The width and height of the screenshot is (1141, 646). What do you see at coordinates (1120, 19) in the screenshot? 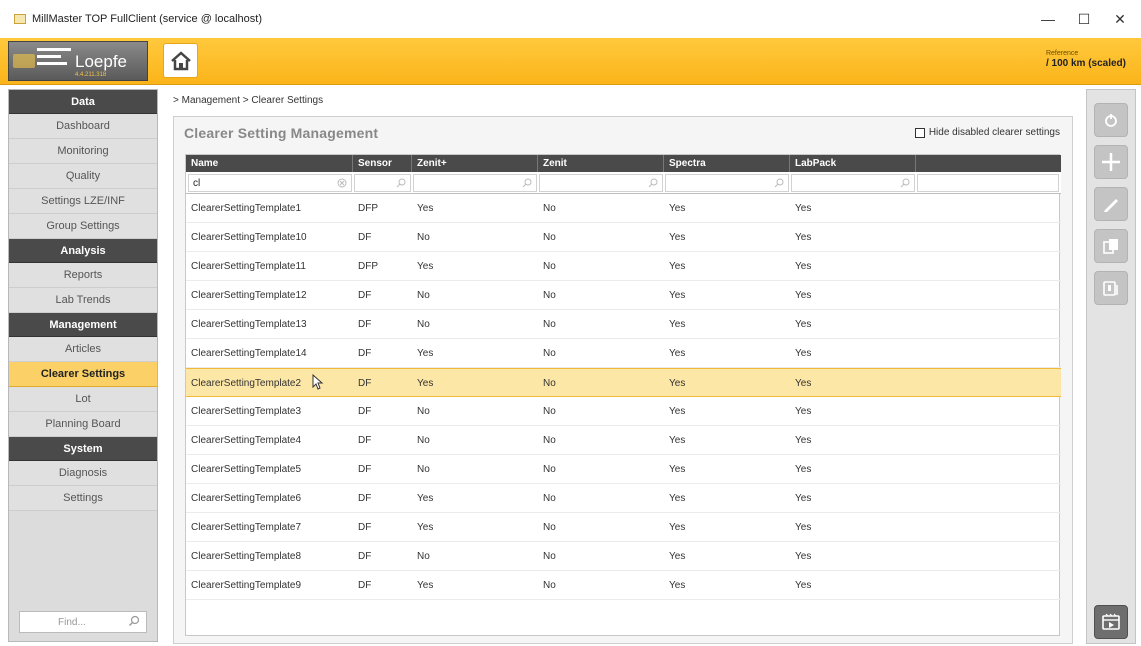
I see `close-button: ✕` at bounding box center [1120, 19].